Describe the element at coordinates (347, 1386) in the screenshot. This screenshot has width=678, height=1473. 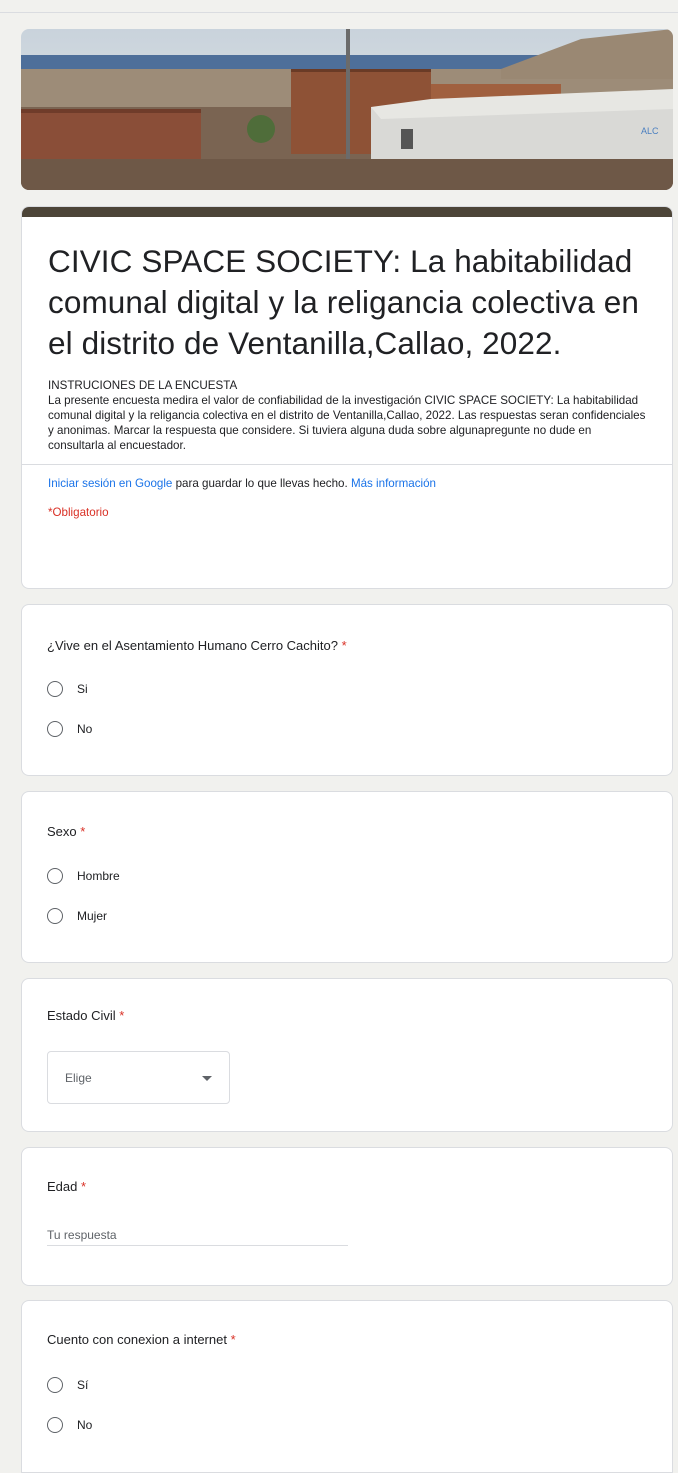
I see `question-card-internet: Cuento con conexion a internet * Sí No` at that location.